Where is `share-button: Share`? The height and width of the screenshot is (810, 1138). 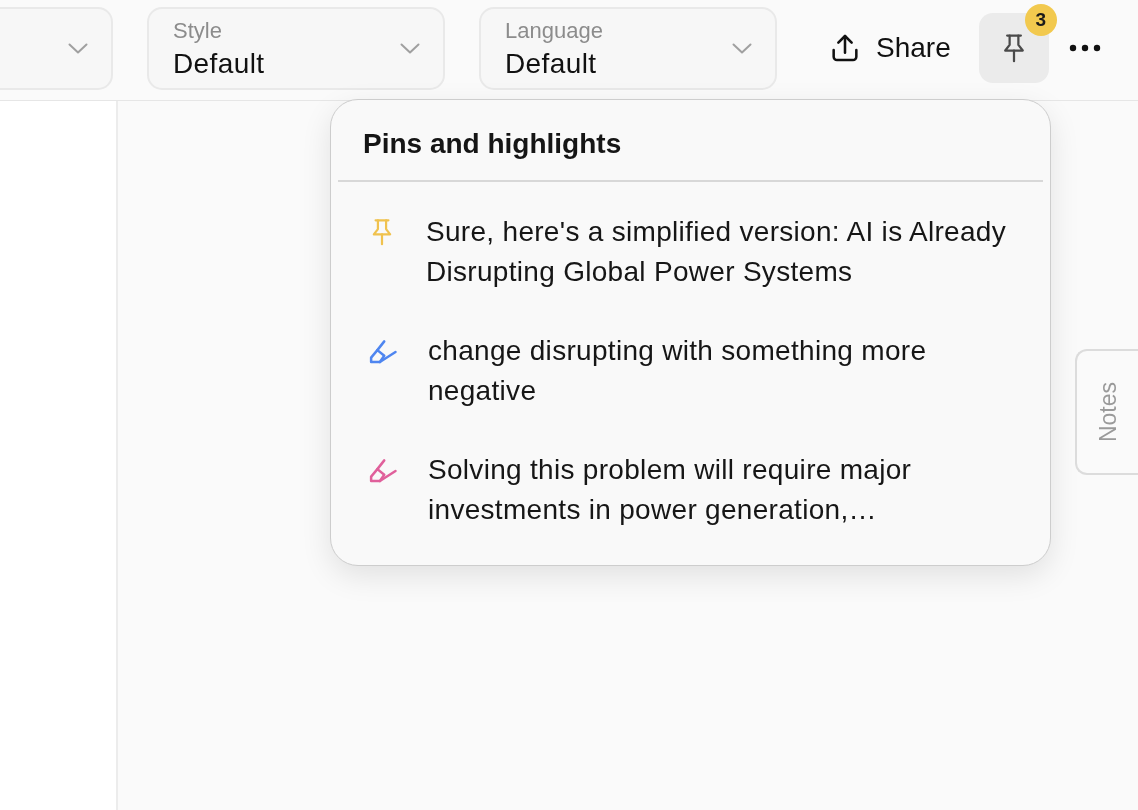
share-button: Share is located at coordinates (890, 48).